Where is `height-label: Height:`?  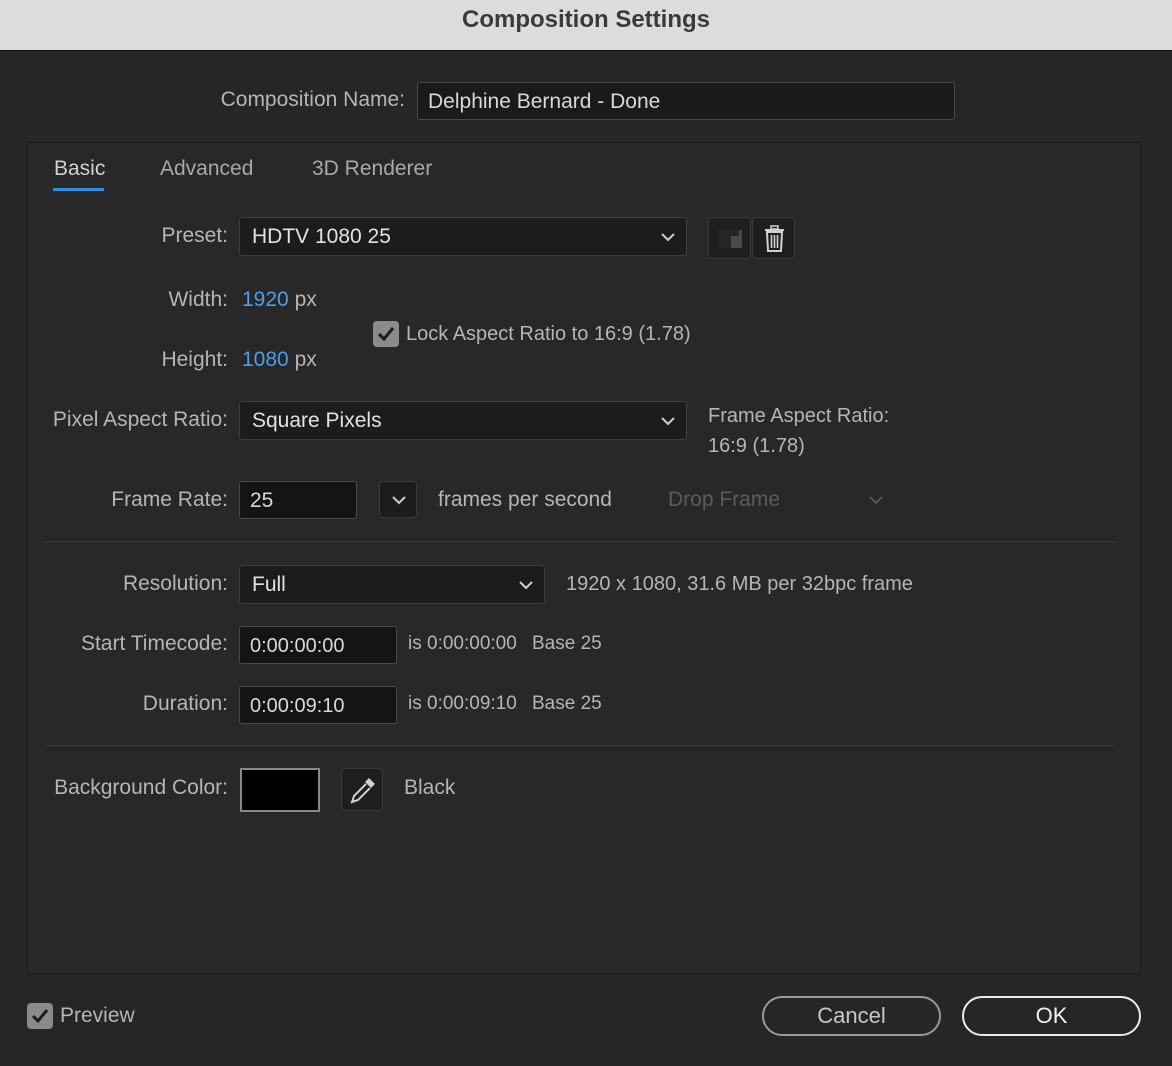
height-label: Height: is located at coordinates (194, 359).